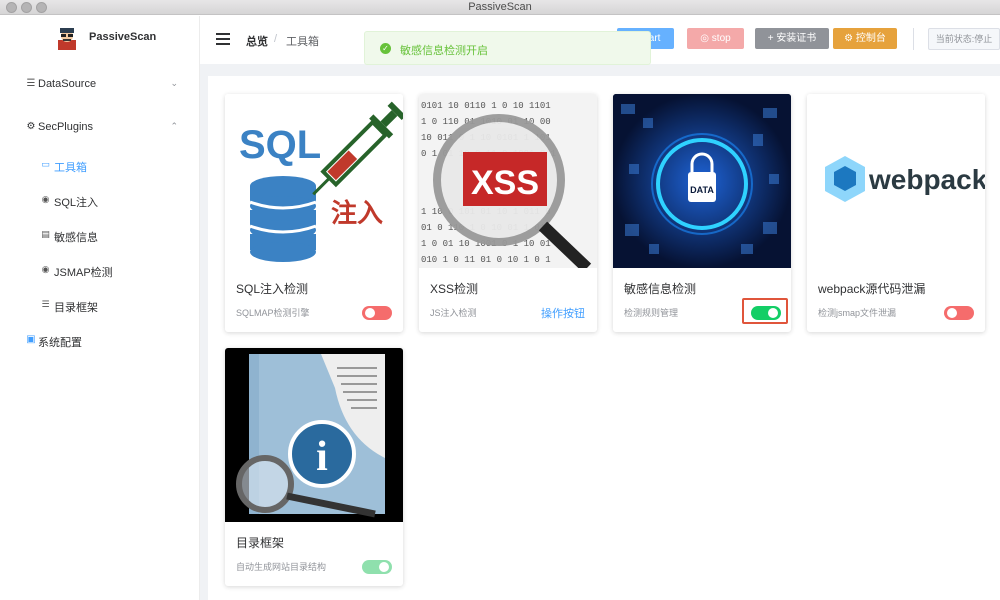 This screenshot has height=600, width=1000. I want to click on stop-button: ◎ stop, so click(715, 38).